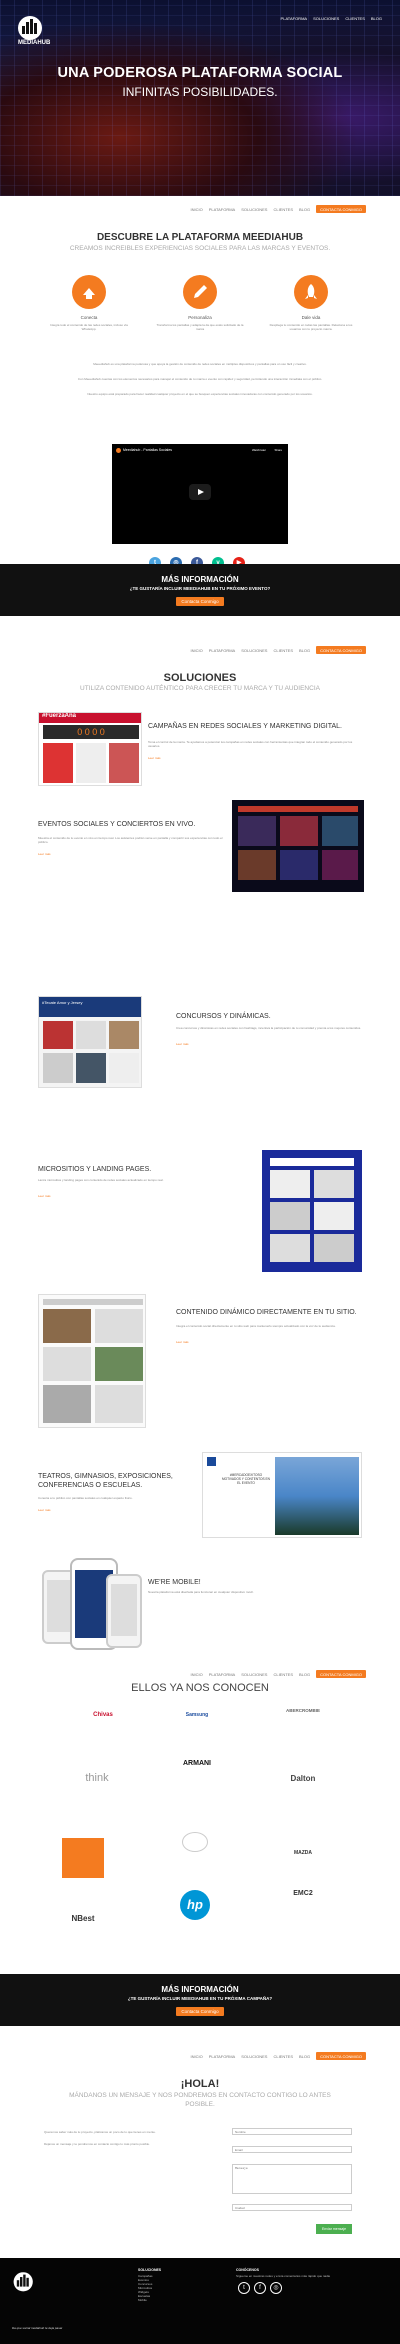  What do you see at coordinates (326, 18) in the screenshot?
I see `nav-soluciones: SOLUCIONES` at bounding box center [326, 18].